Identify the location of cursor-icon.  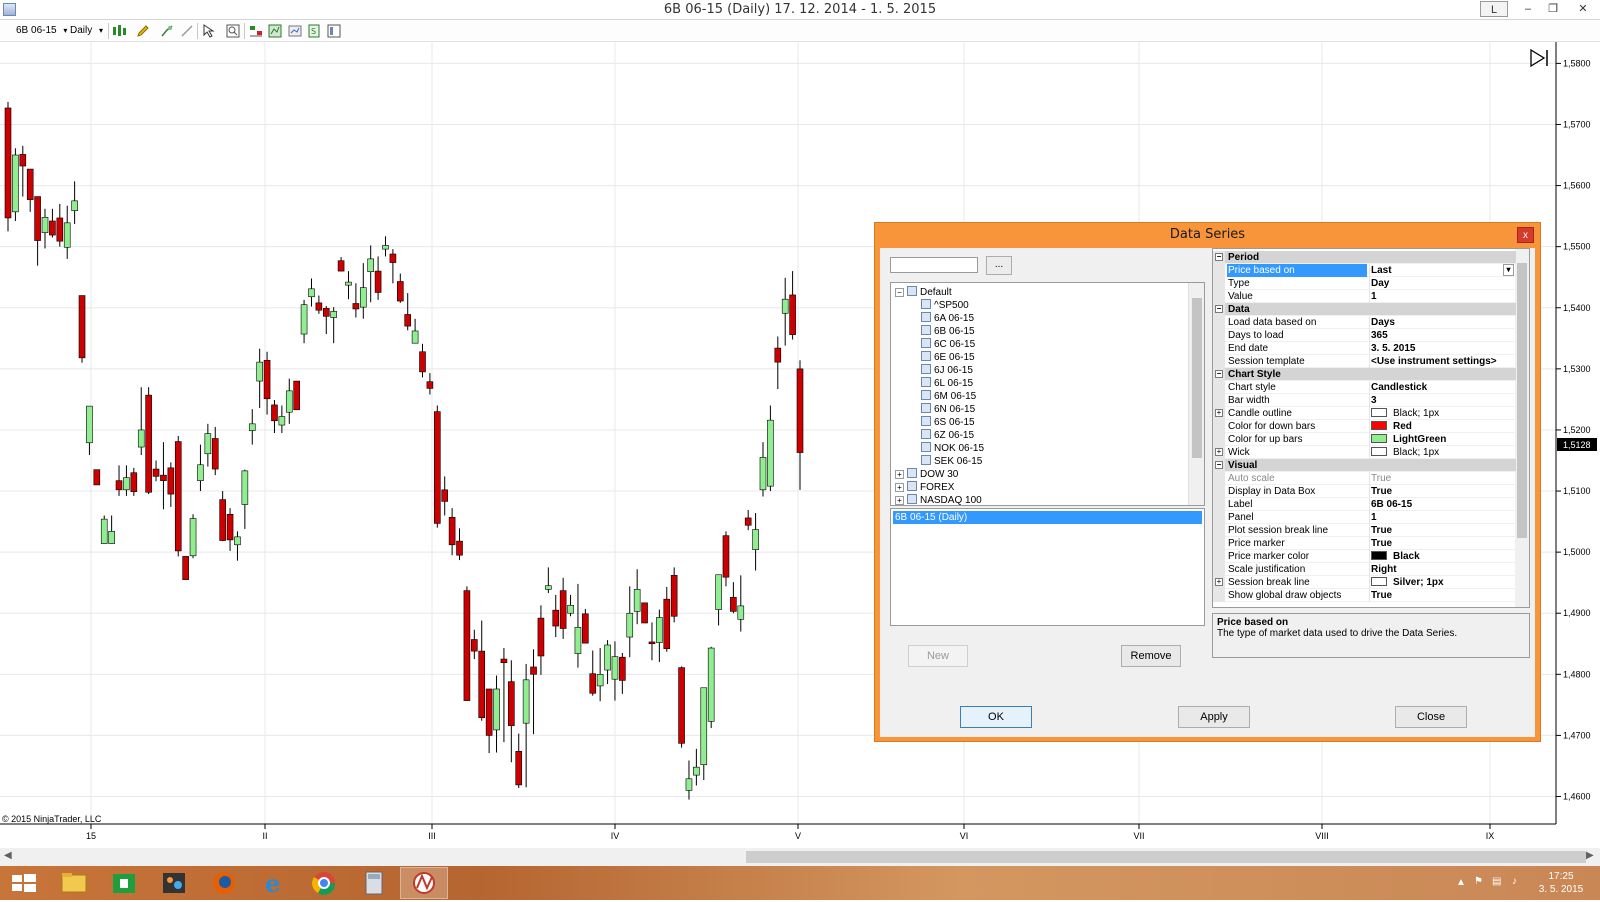
(209, 31).